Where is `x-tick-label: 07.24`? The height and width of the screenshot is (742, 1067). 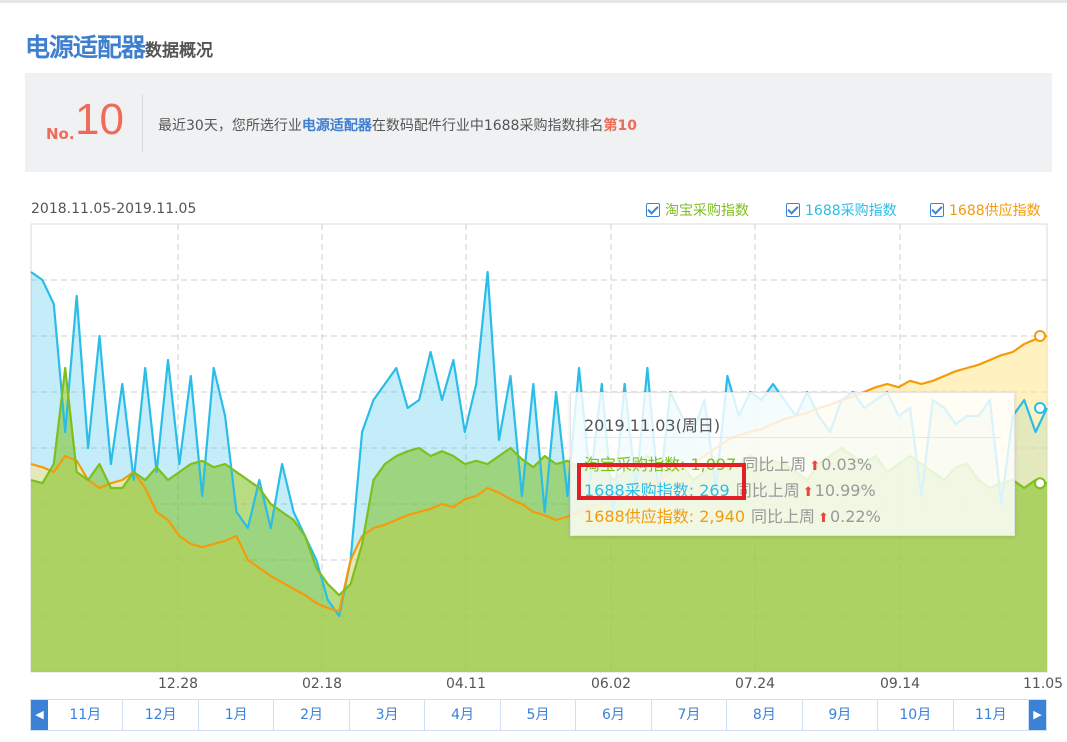
x-tick-label: 07.24 is located at coordinates (755, 684).